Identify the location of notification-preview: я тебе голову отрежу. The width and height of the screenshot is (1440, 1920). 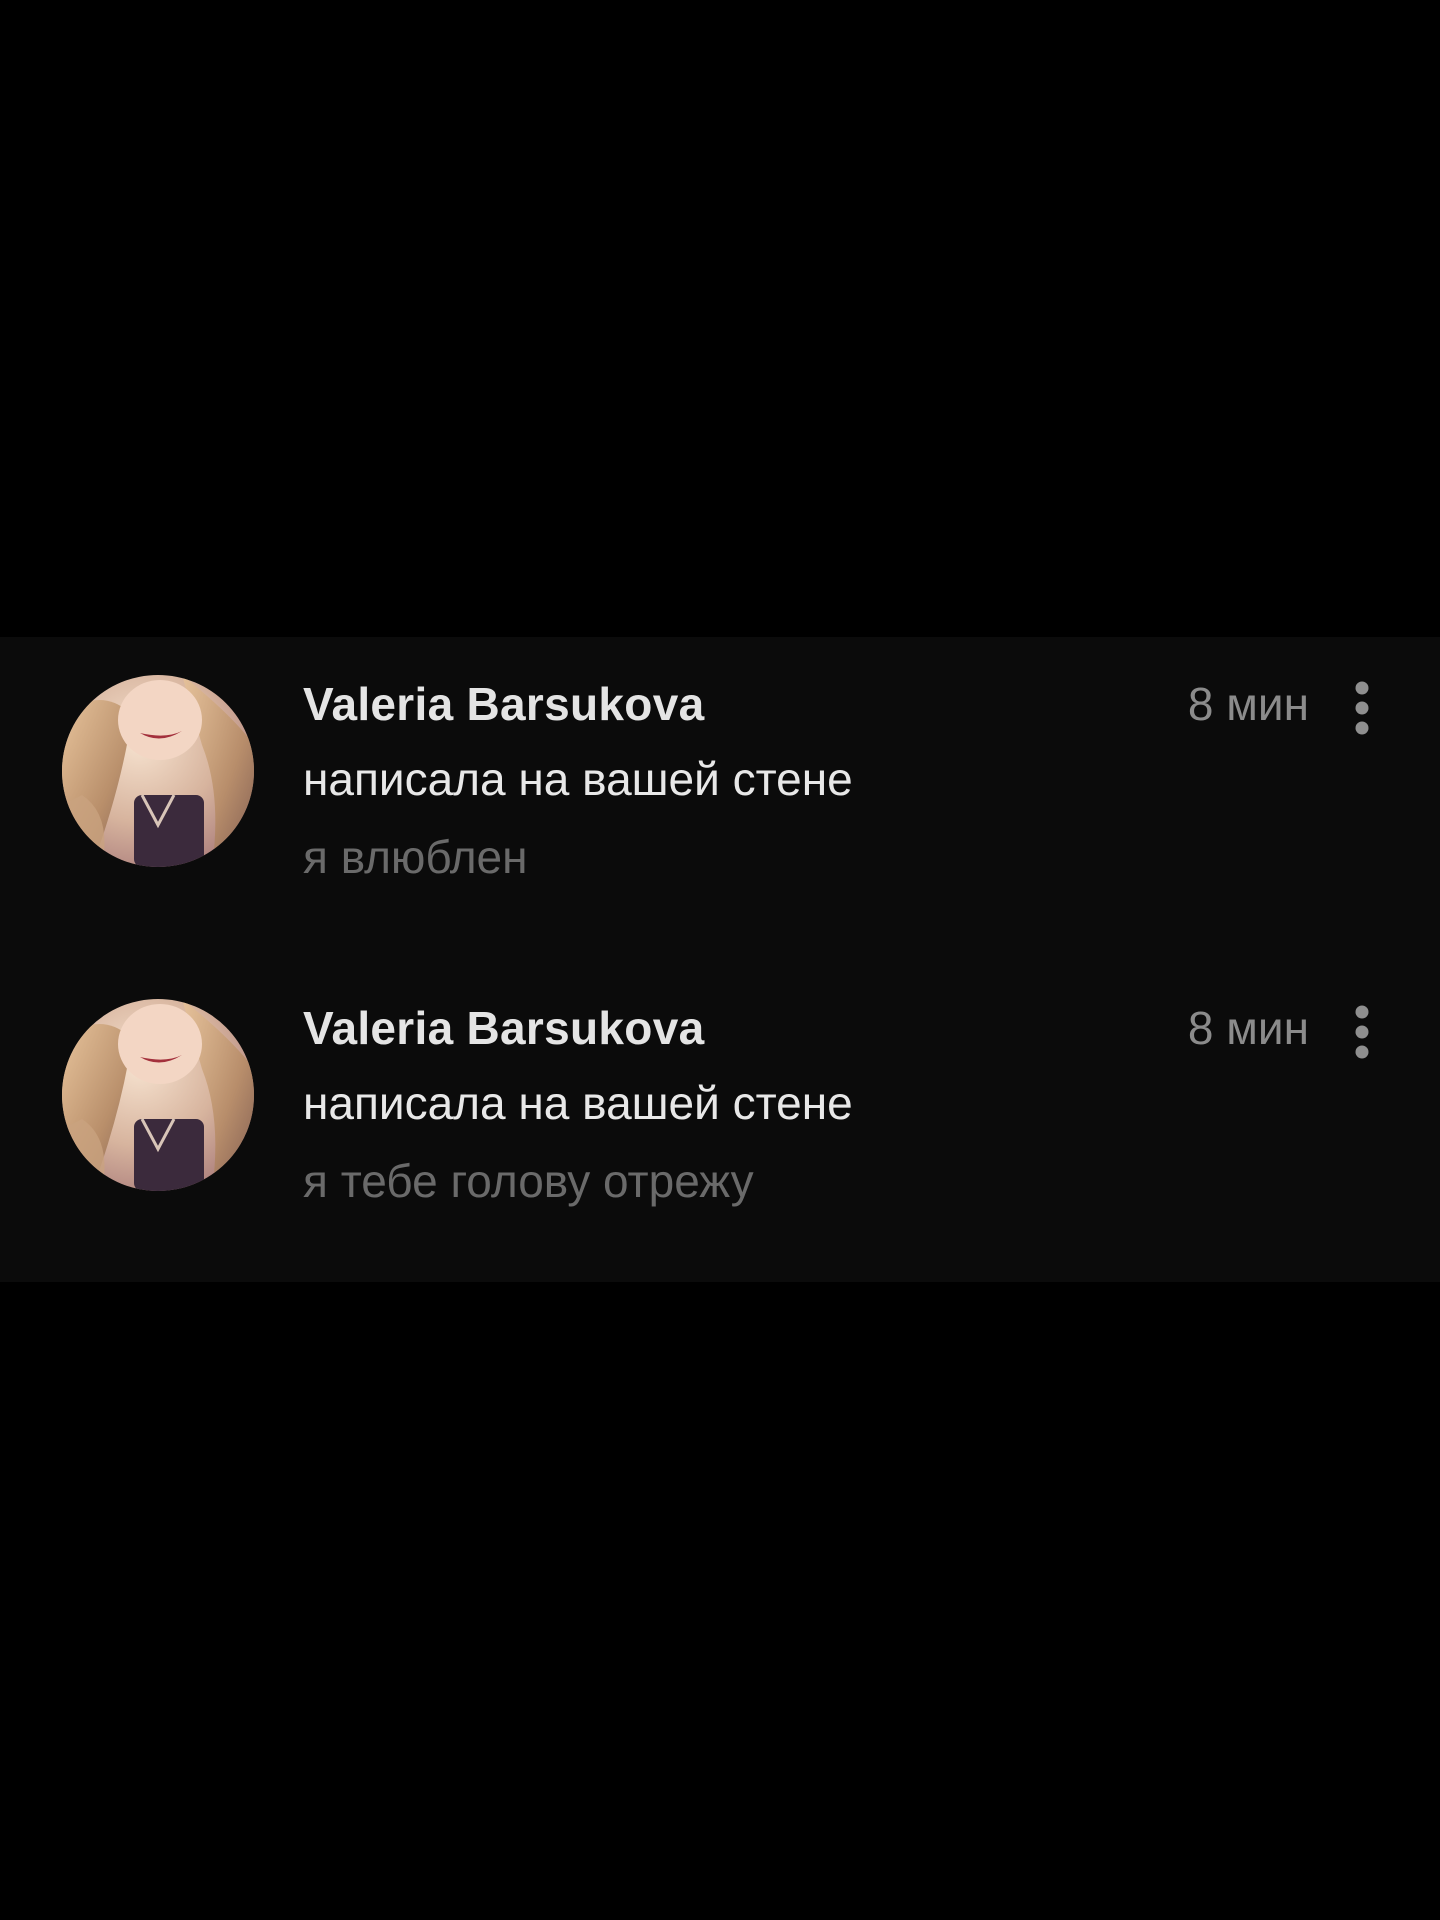
(528, 1181).